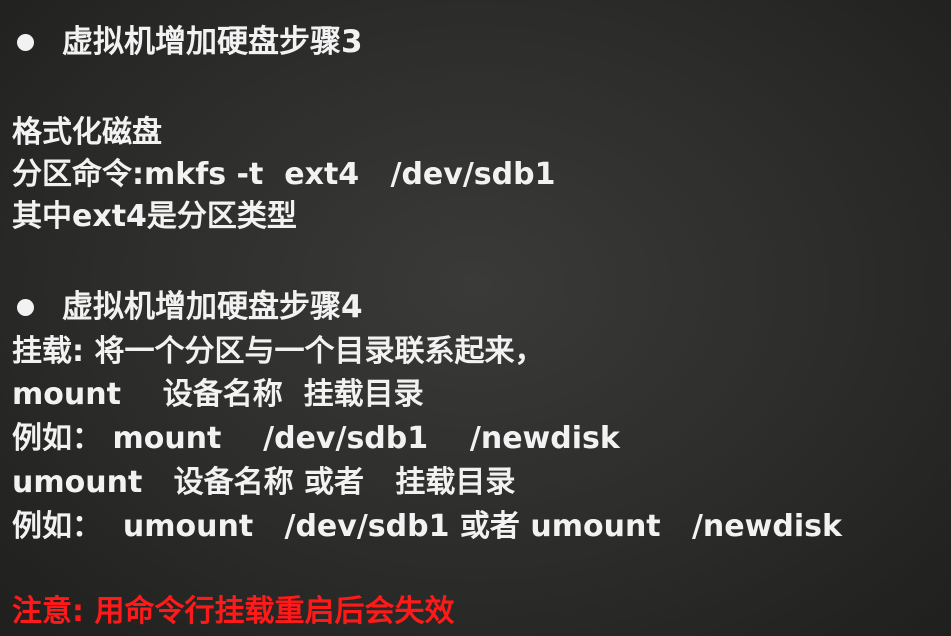 The width and height of the screenshot is (951, 636). What do you see at coordinates (212, 307) in the screenshot?
I see `step4-heading-text: 虚拟机增加硬盘步骤4` at bounding box center [212, 307].